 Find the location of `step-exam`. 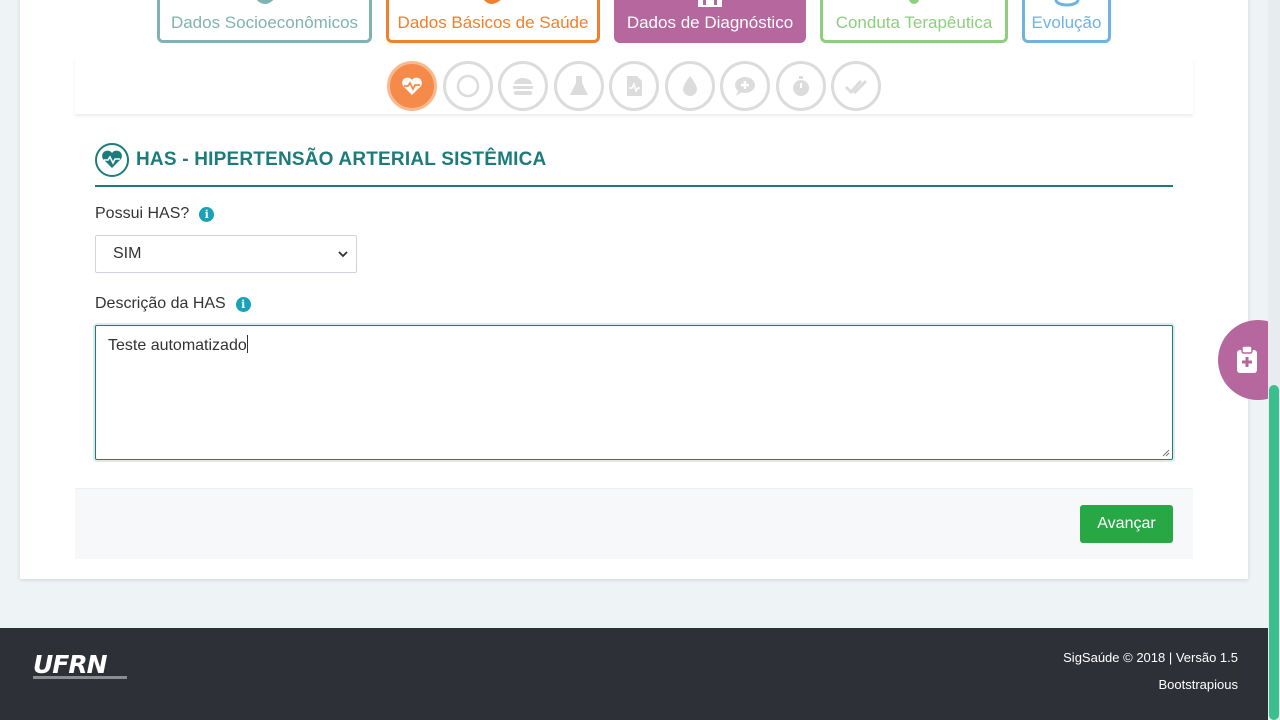

step-exam is located at coordinates (634, 86).